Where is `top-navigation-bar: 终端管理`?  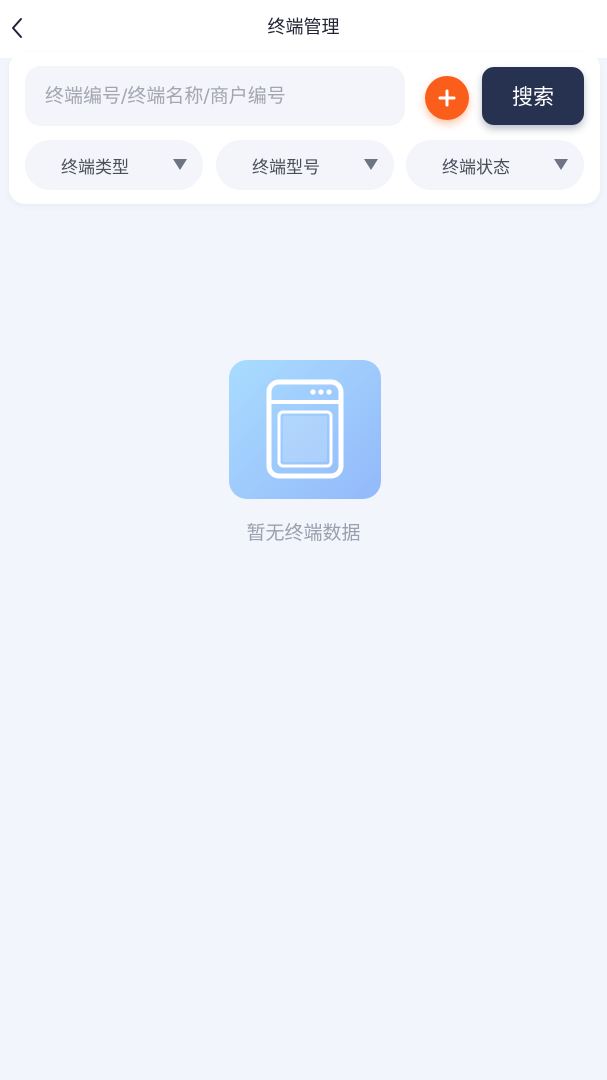
top-navigation-bar: 终端管理 is located at coordinates (303, 29).